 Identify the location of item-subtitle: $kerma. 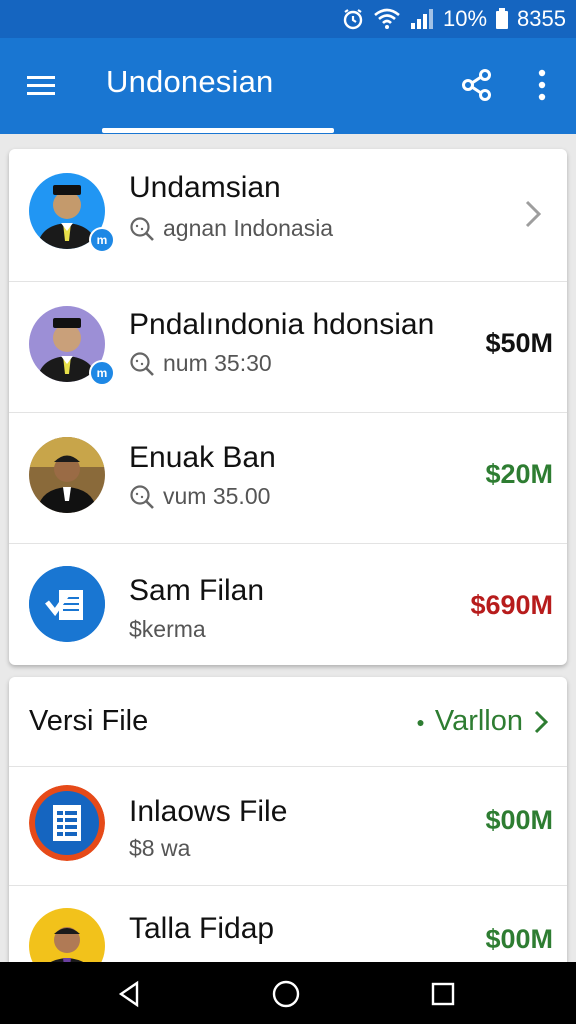
(167, 629).